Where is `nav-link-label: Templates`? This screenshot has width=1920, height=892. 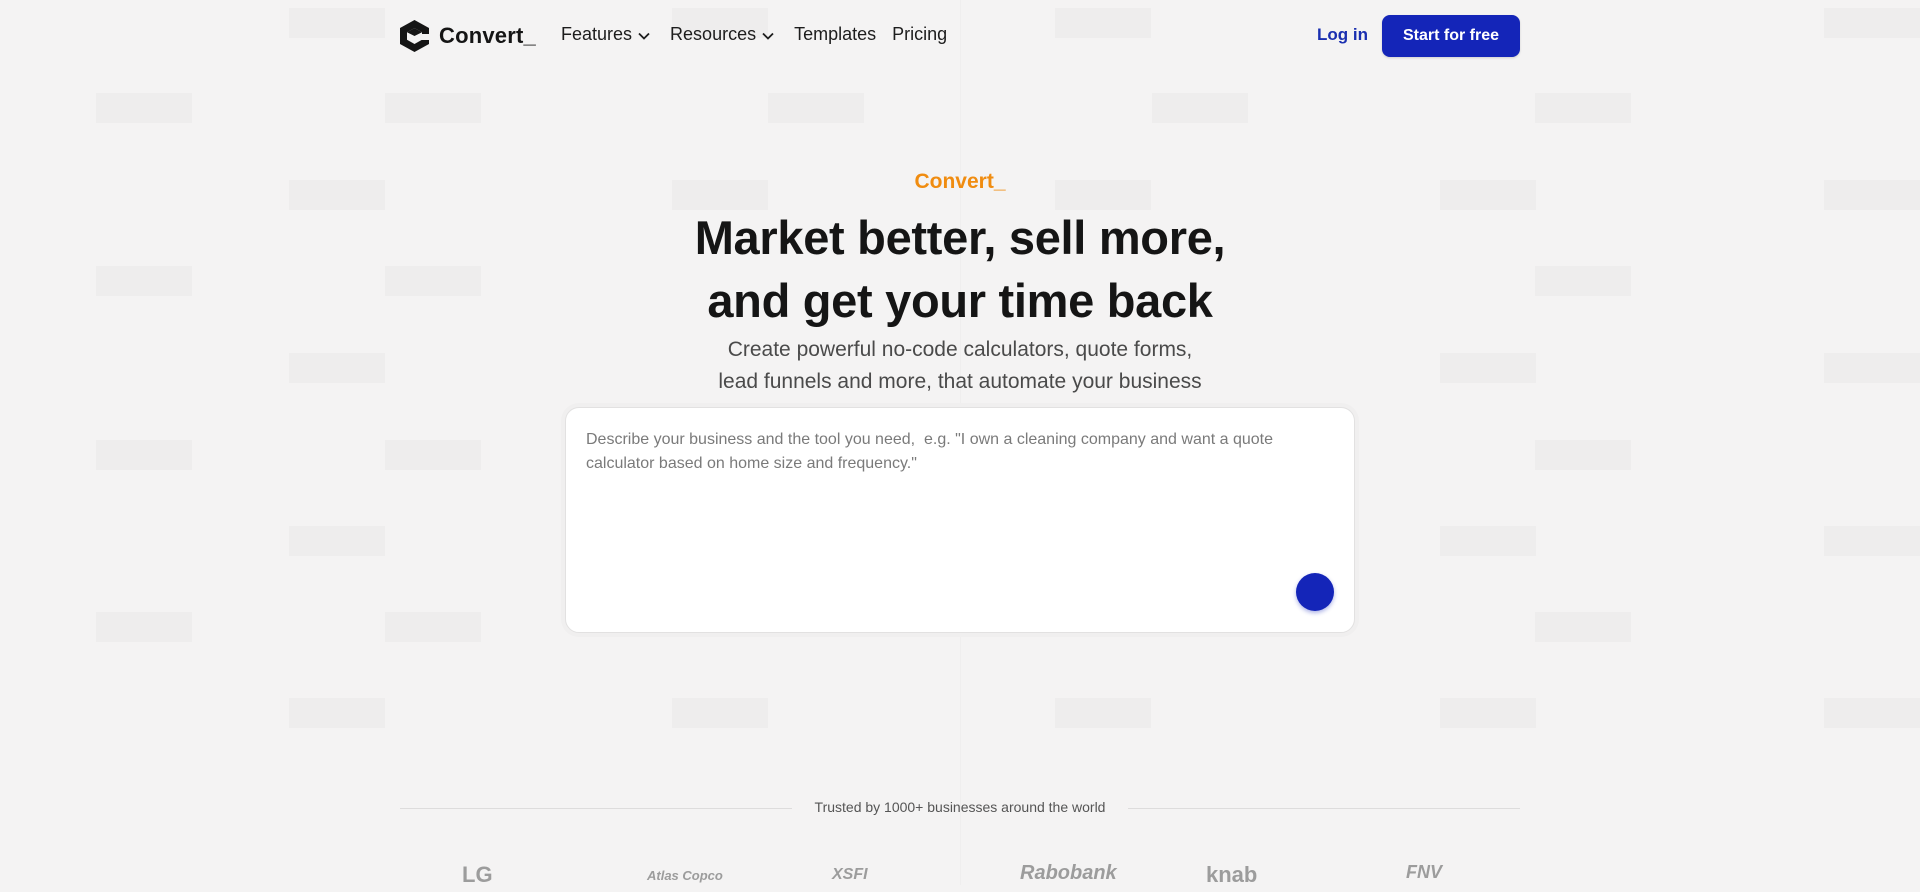
nav-link-label: Templates is located at coordinates (835, 34).